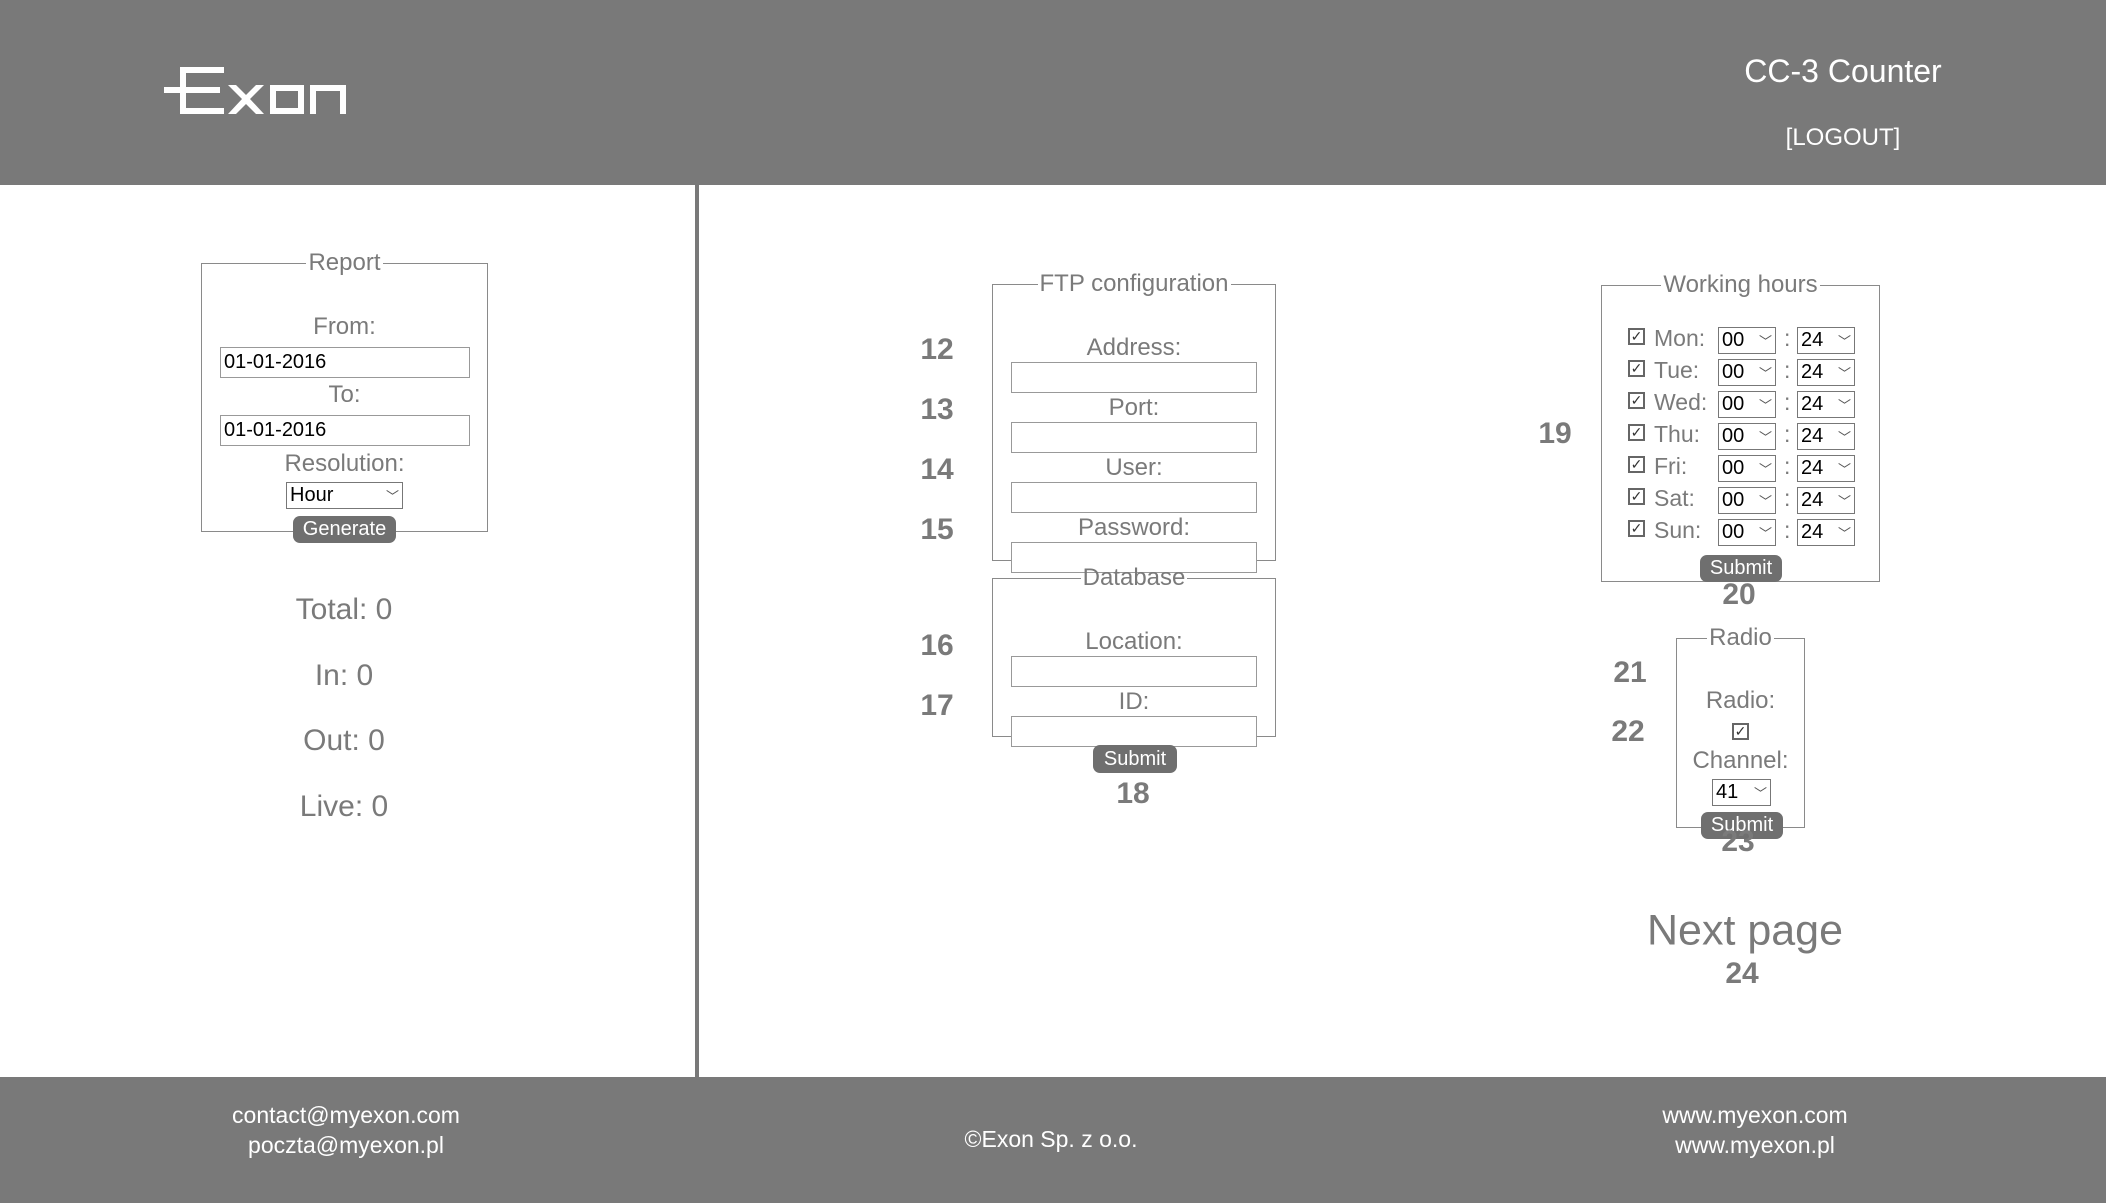 Image resolution: width=2106 pixels, height=1203 pixels. Describe the element at coordinates (1134, 437) in the screenshot. I see `ftp-port-input` at that location.